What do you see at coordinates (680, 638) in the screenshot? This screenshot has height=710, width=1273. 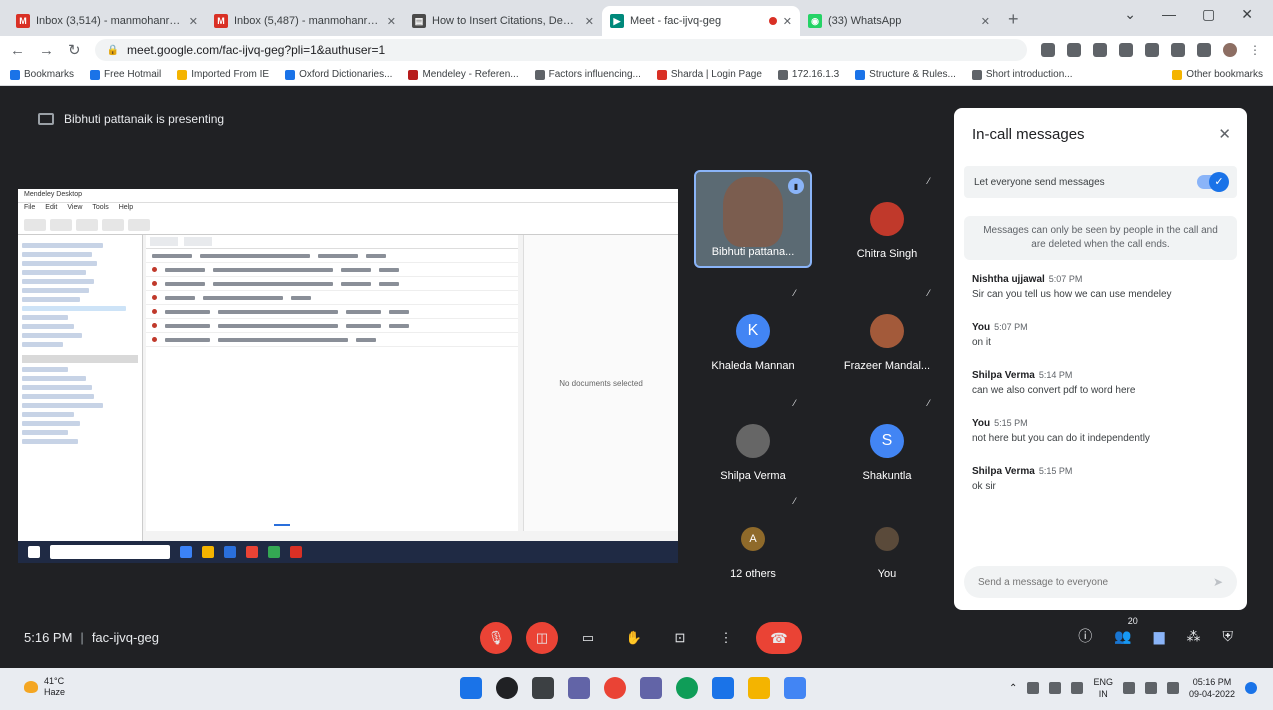 I see `present-button: ⊡` at bounding box center [680, 638].